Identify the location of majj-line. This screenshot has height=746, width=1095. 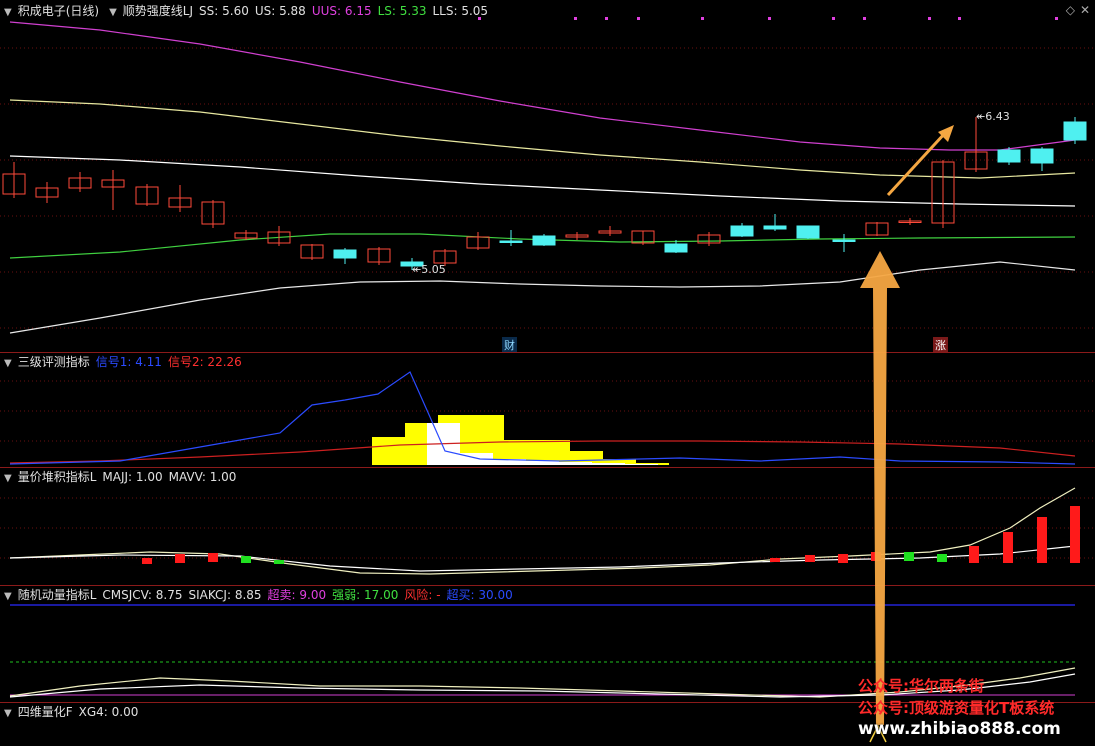
(542, 531).